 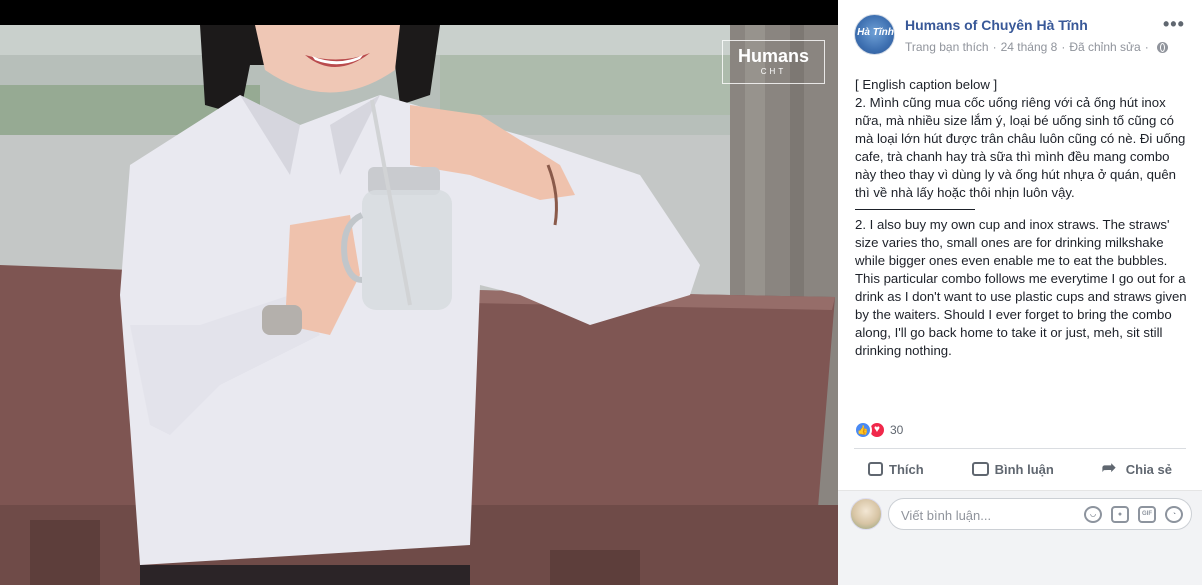 I want to click on like-reaction-icon, so click(x=863, y=430).